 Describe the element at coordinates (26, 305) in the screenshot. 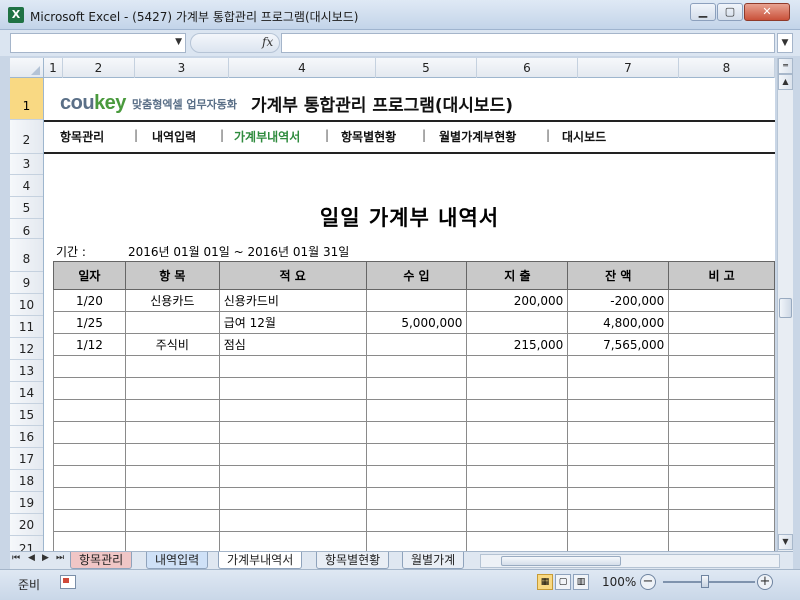

I see `row-header: 10` at that location.